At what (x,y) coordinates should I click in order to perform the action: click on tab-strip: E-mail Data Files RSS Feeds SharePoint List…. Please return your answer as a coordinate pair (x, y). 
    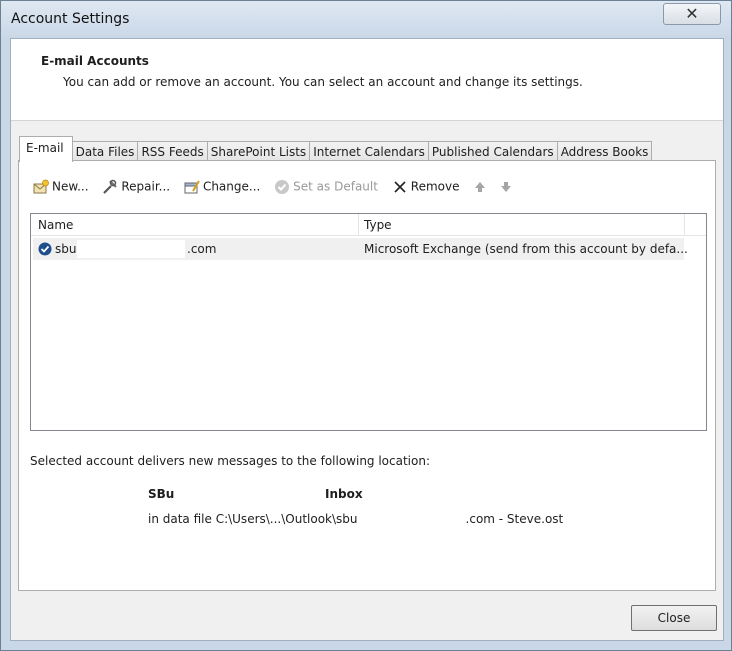
    Looking at the image, I should click on (336, 149).